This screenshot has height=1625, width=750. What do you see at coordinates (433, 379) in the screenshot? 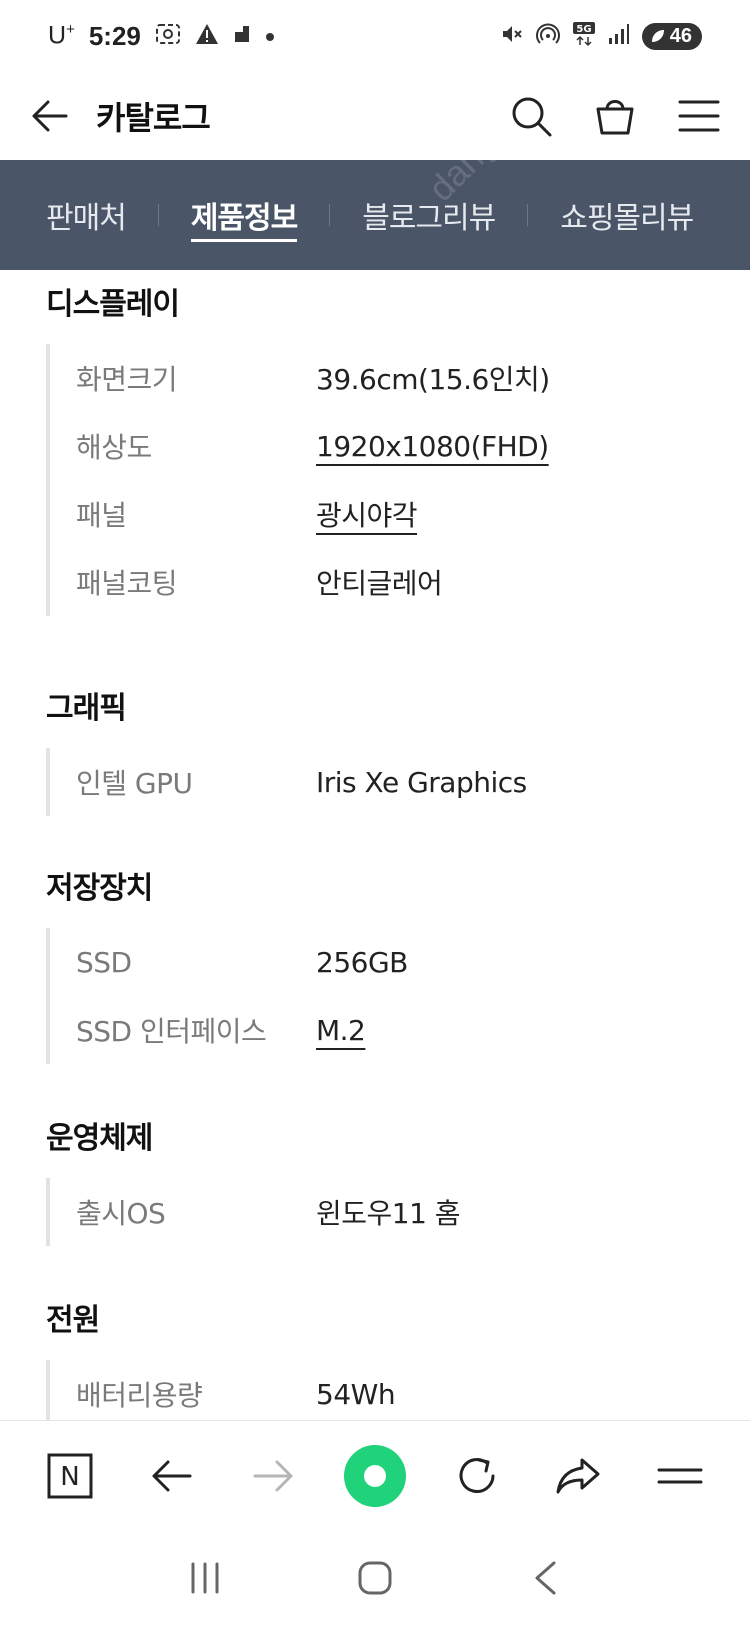
I see `spec-value: 39.6cm(15.6인치)` at bounding box center [433, 379].